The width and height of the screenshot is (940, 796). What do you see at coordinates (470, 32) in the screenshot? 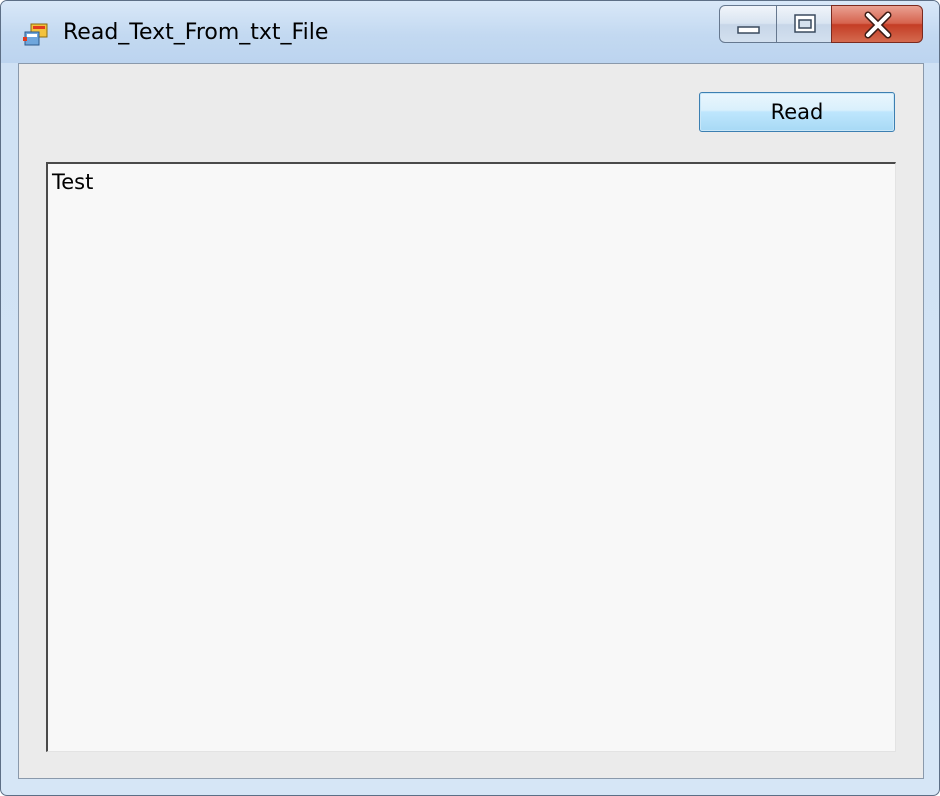
I see `title-bar: Read_Text_From_txt_File` at bounding box center [470, 32].